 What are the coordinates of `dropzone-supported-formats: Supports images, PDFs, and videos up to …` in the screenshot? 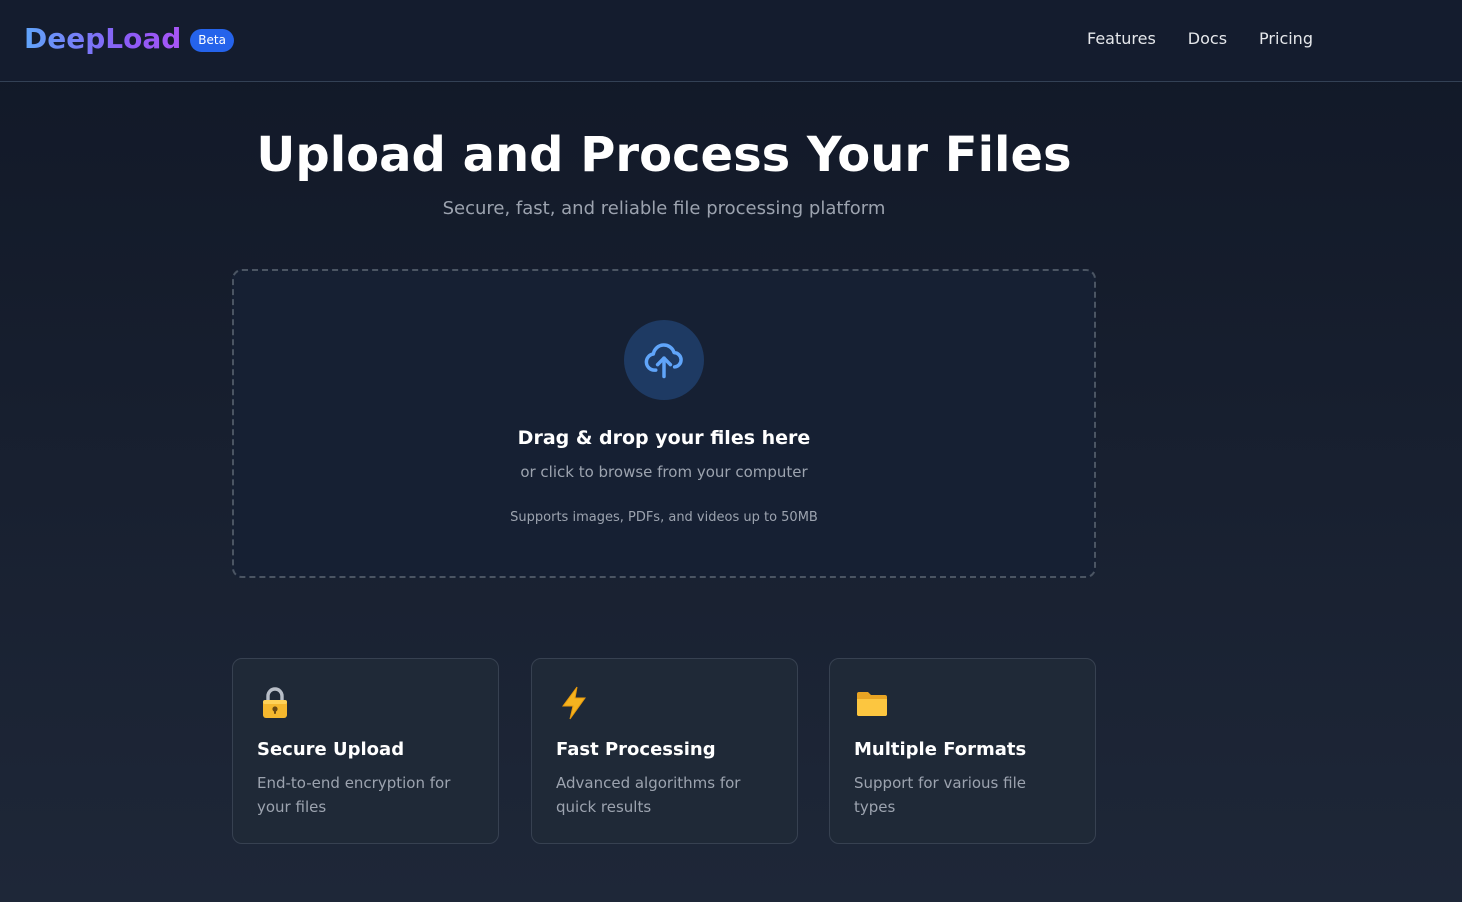 It's located at (664, 517).